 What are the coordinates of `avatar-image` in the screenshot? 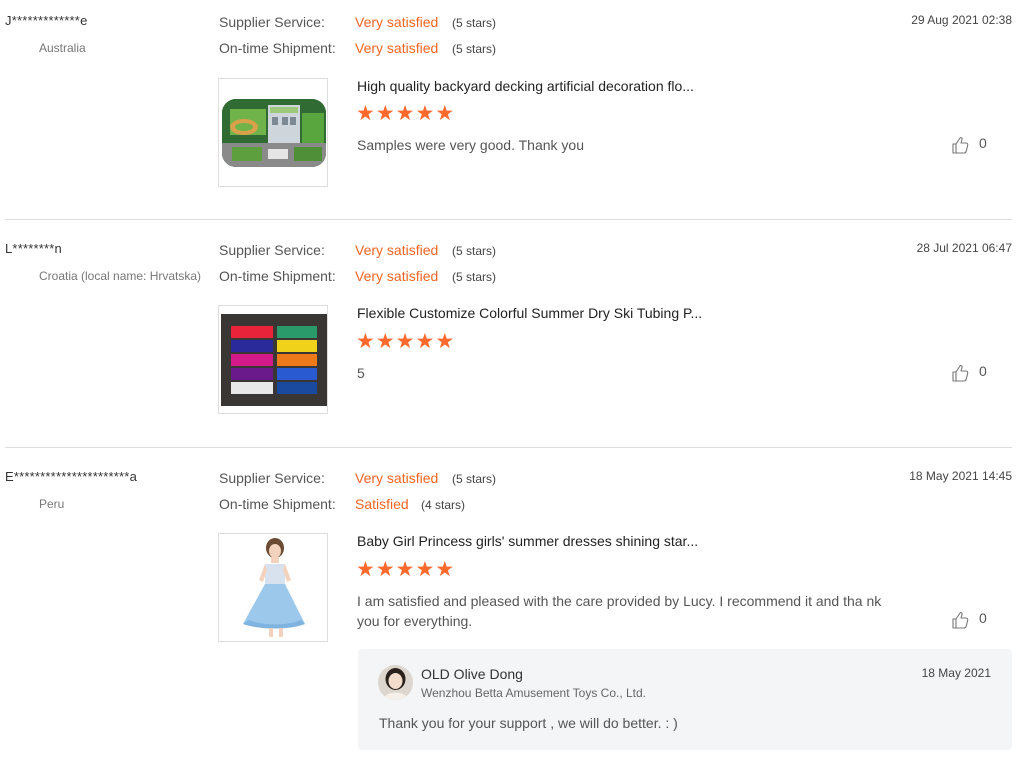 It's located at (395, 682).